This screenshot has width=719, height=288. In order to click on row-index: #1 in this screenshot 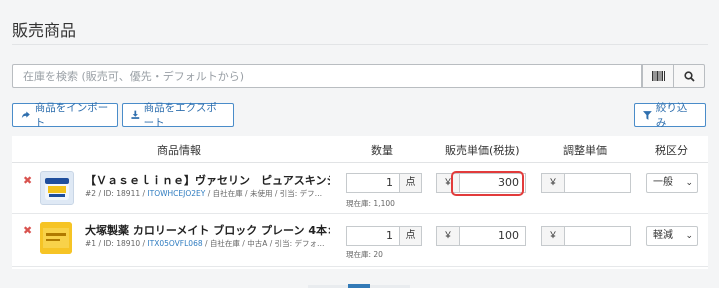, I will do `click(91, 243)`.